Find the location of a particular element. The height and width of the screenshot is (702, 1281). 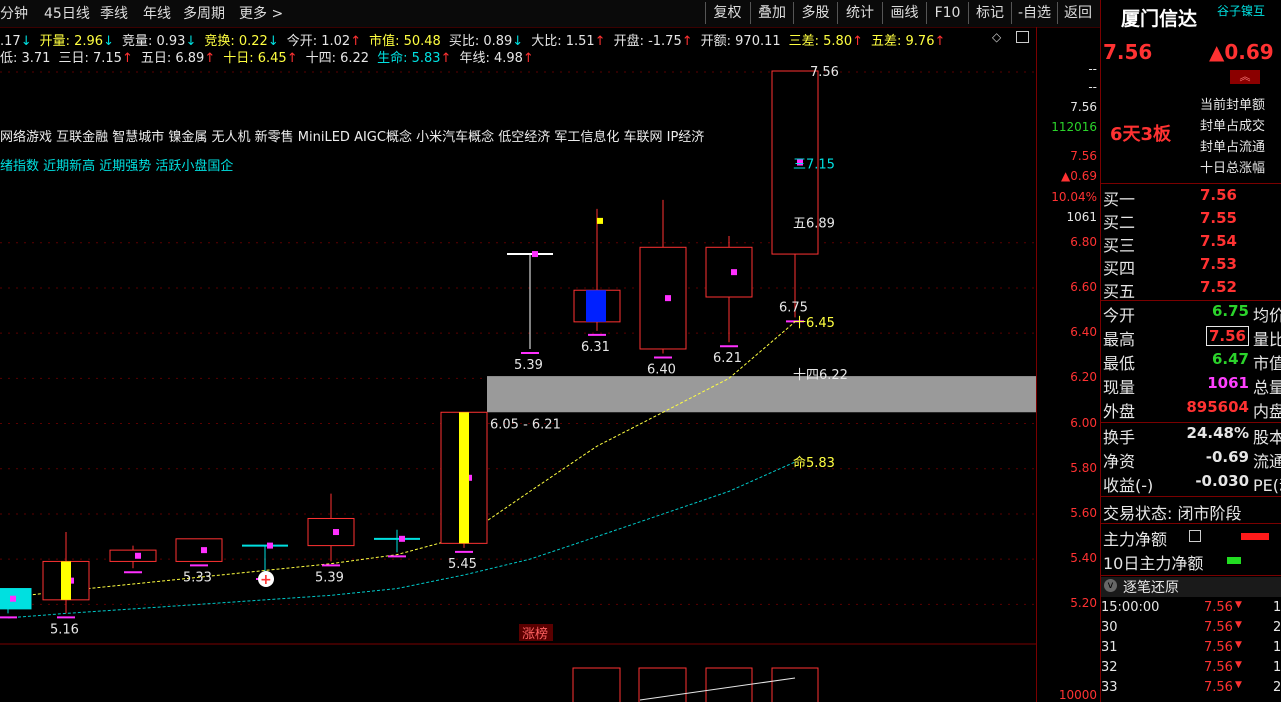

stat-label: 换手 is located at coordinates (1119, 437).